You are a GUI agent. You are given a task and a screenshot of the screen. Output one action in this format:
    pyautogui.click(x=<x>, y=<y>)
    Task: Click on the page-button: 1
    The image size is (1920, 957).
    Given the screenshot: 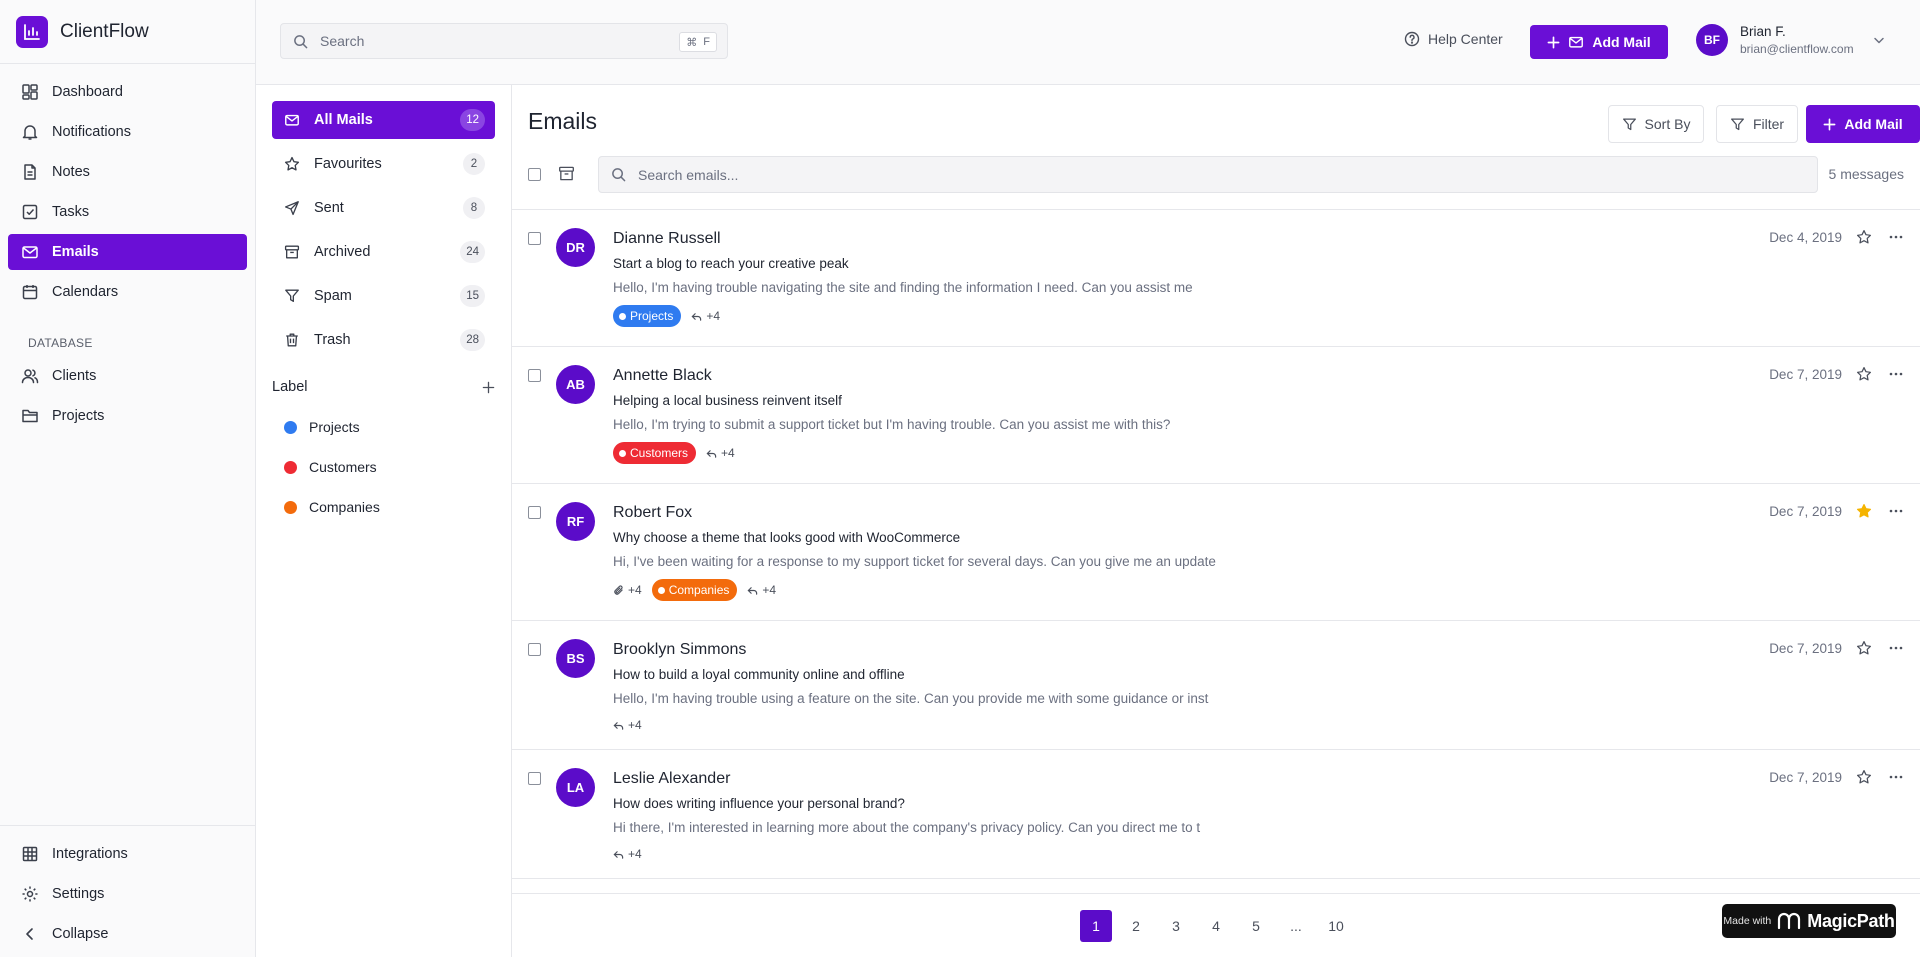 What is the action you would take?
    pyautogui.click(x=1096, y=925)
    